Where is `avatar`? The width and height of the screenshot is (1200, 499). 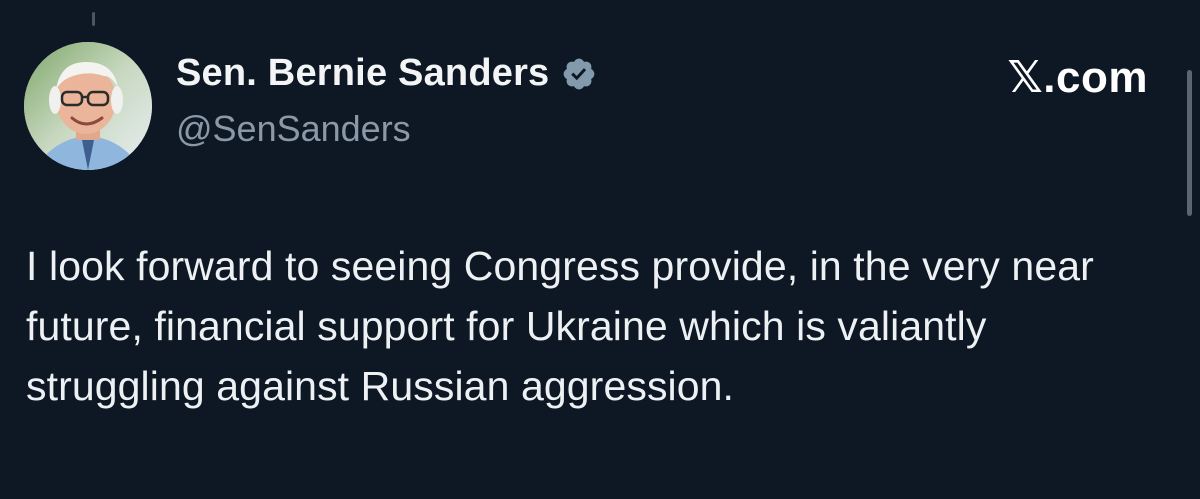
avatar is located at coordinates (88, 106).